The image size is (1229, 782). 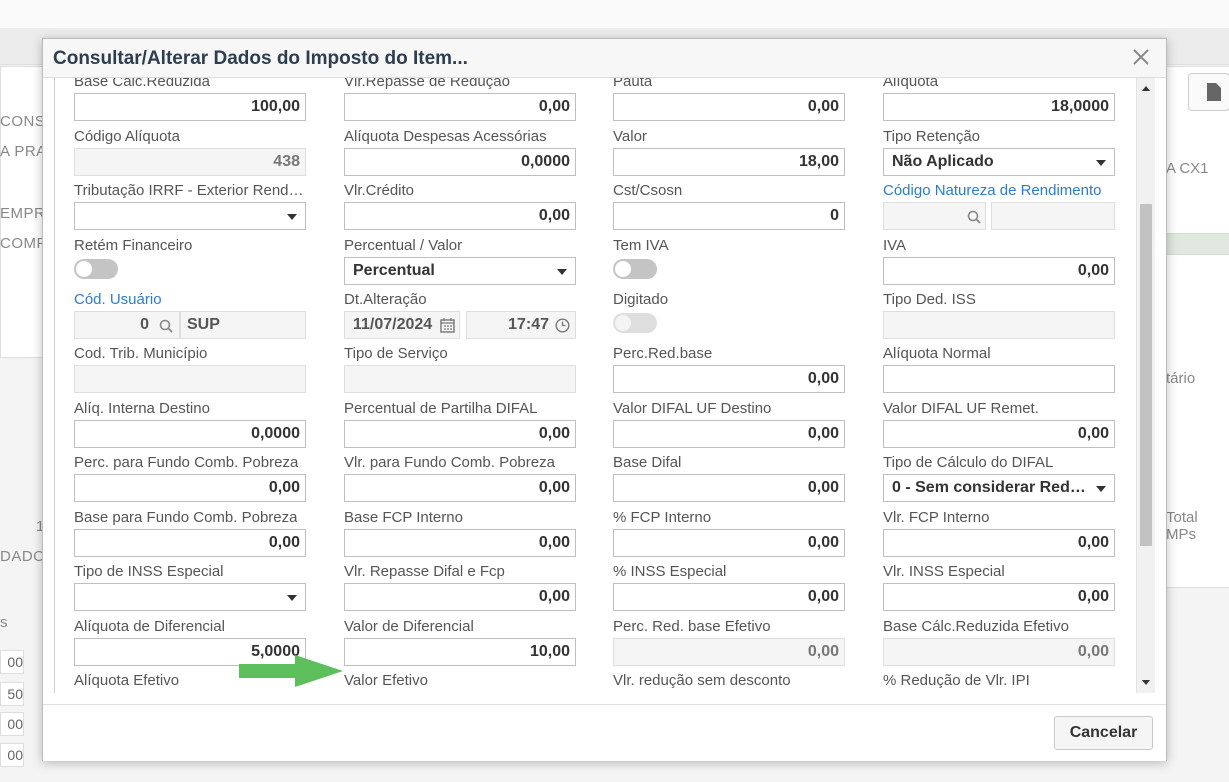 What do you see at coordinates (190, 488) in the screenshot?
I see `perc-fundo-comb-input: 0,00` at bounding box center [190, 488].